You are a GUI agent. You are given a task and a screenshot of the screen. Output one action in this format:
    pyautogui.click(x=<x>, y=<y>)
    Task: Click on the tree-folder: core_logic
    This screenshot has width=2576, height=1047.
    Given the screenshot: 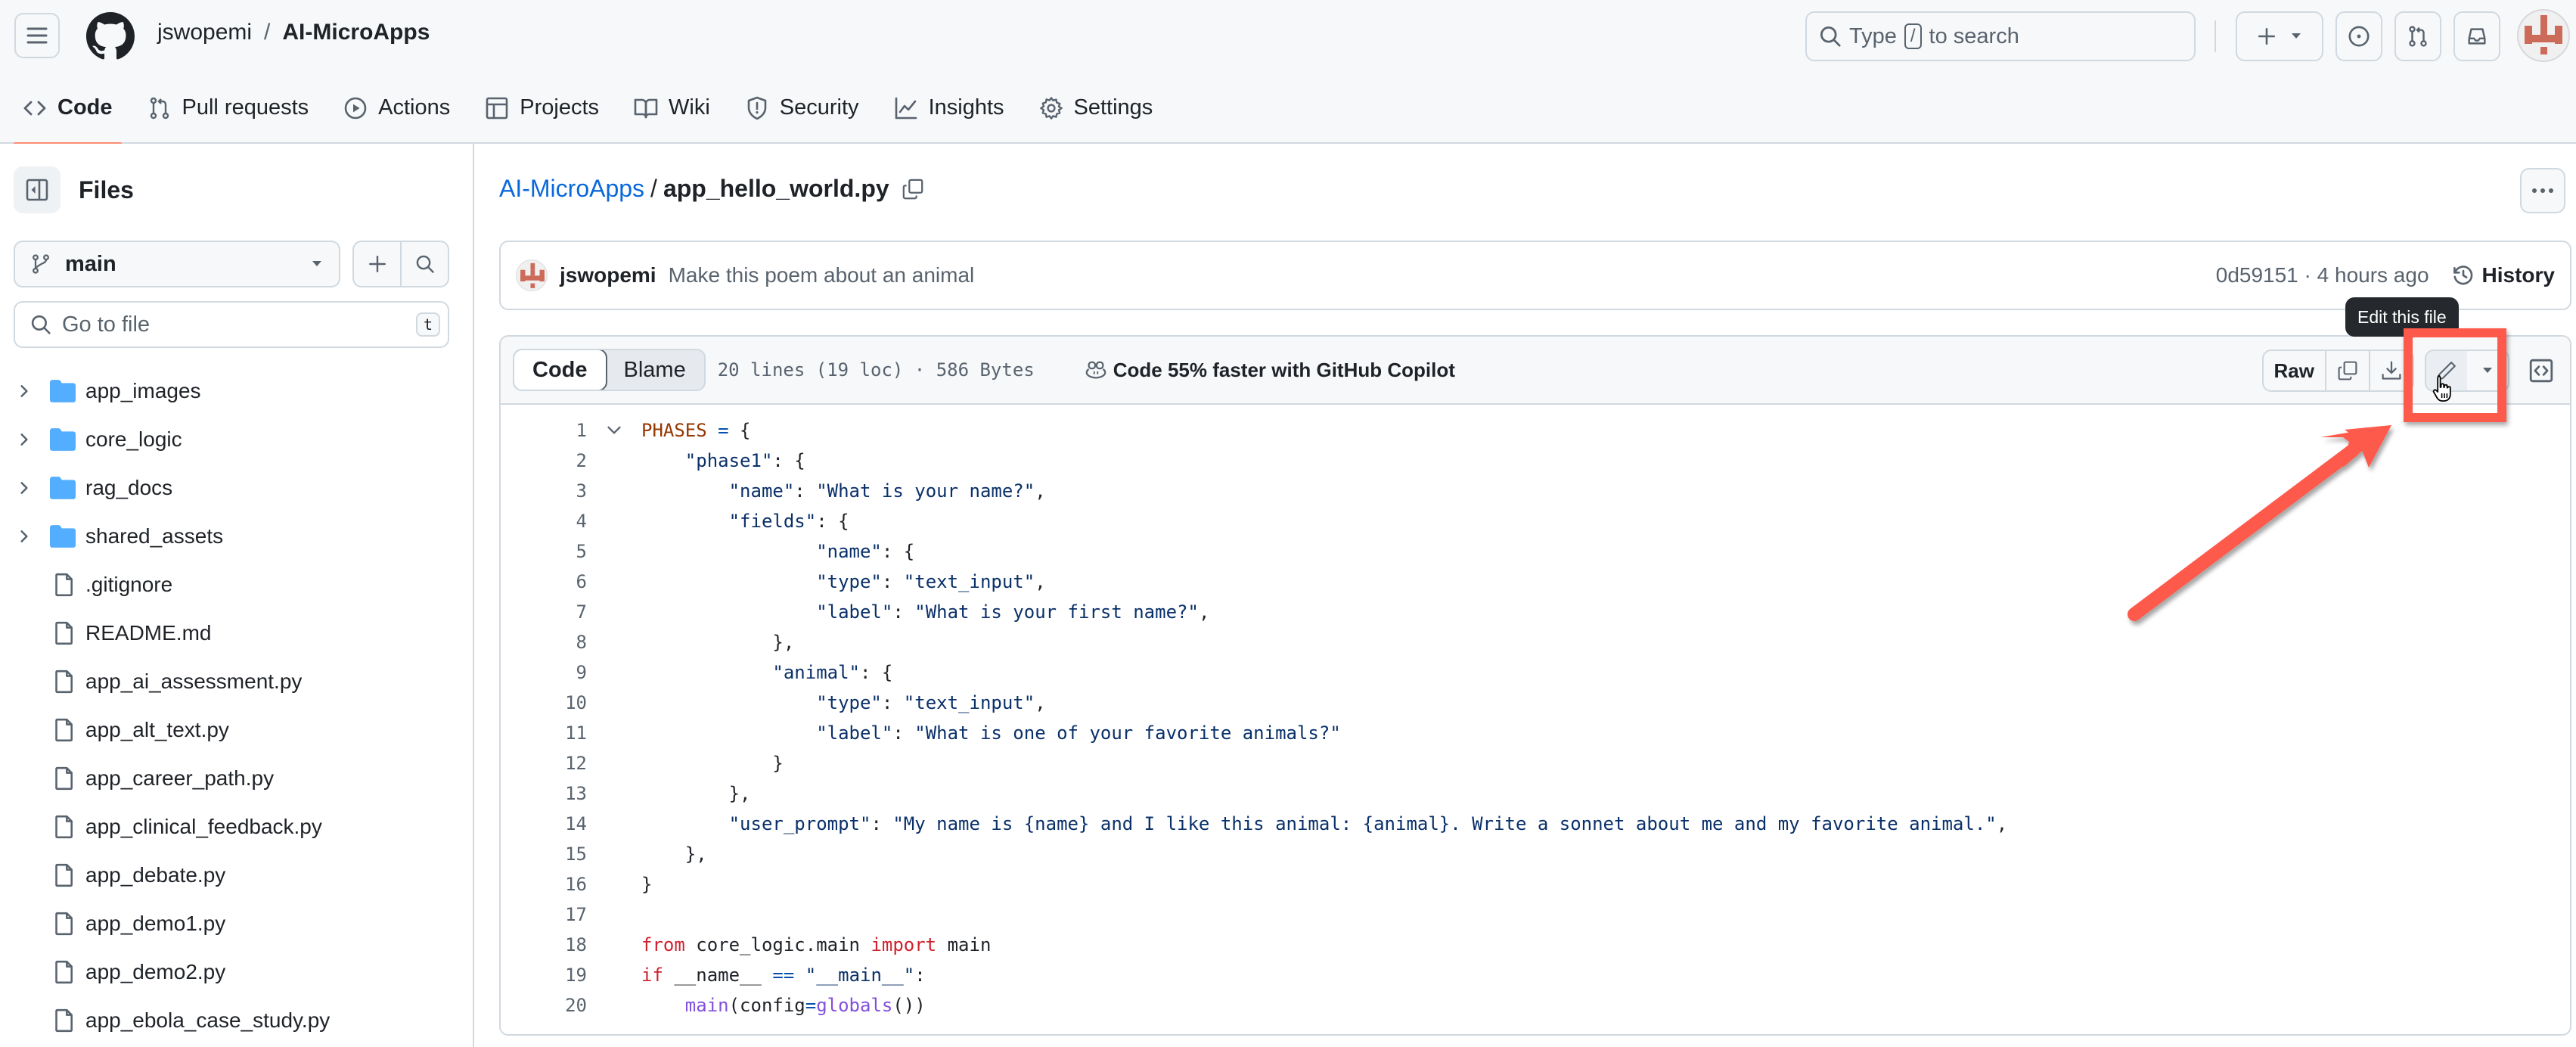 What is the action you would take?
    pyautogui.click(x=236, y=439)
    